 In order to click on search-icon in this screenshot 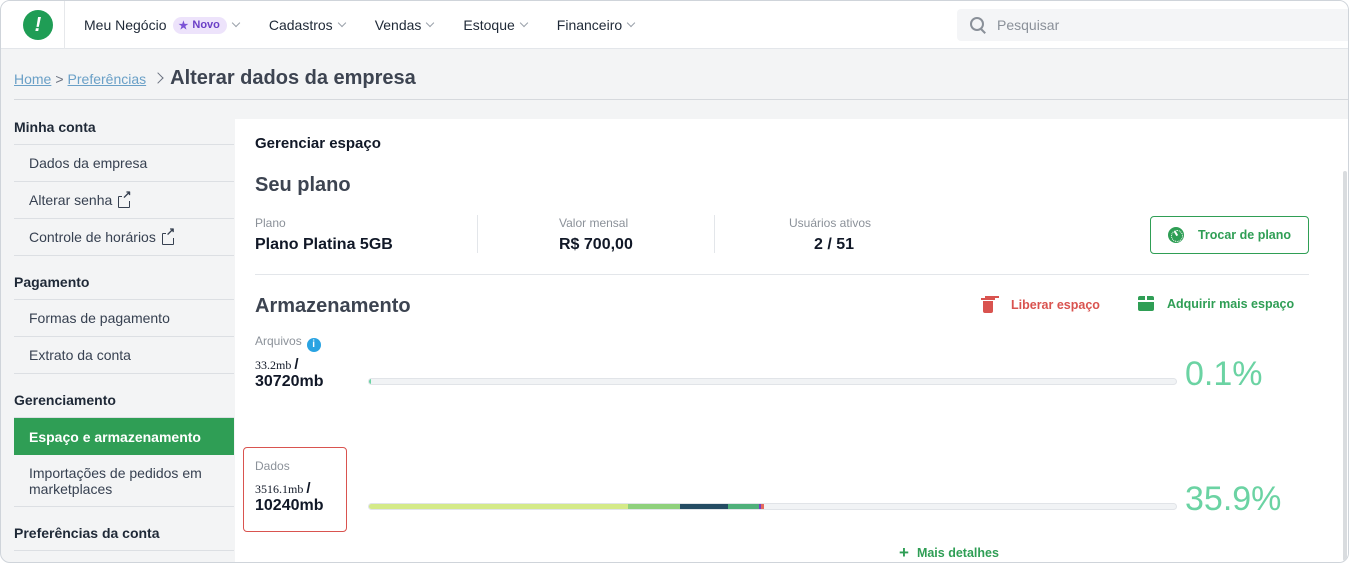, I will do `click(978, 25)`.